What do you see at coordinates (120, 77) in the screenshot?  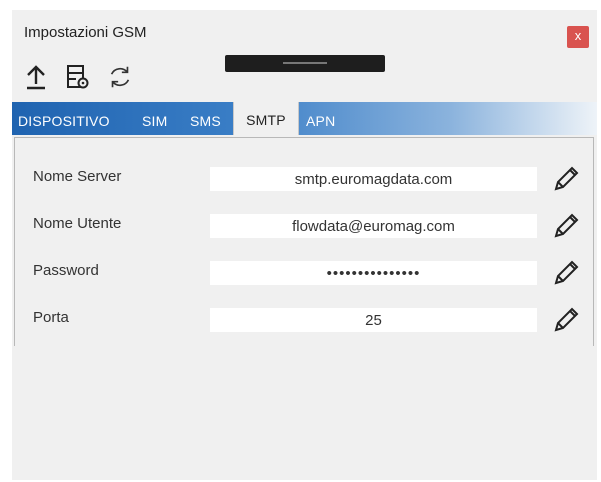 I see `refresh-icon` at bounding box center [120, 77].